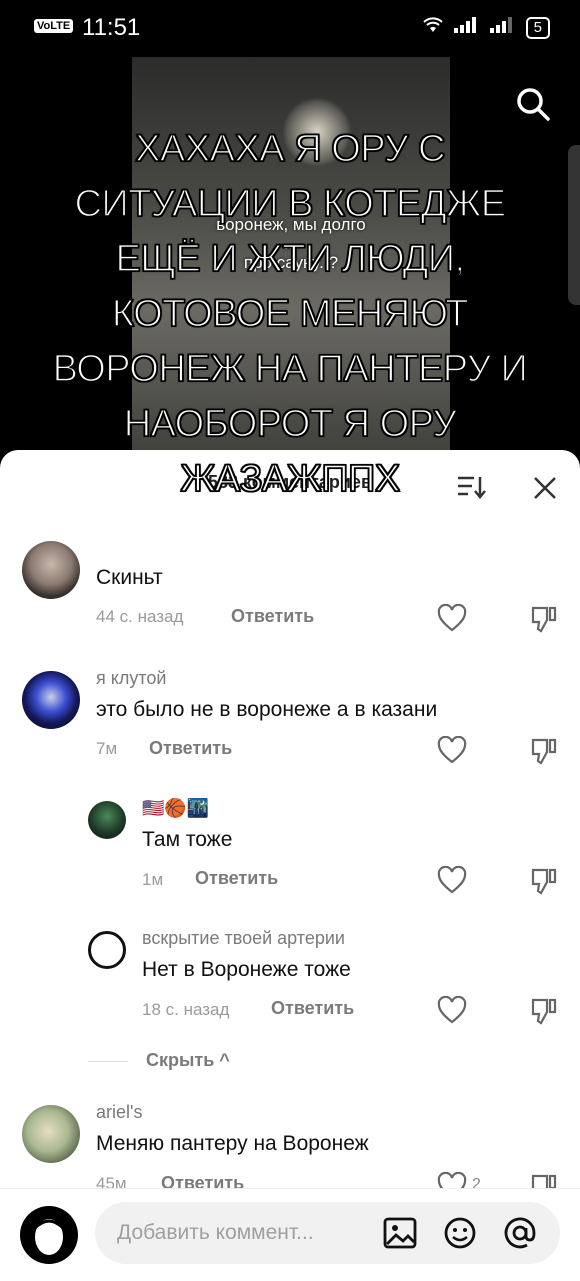 This screenshot has height=1281, width=580. I want to click on clock: 11:51, so click(111, 27).